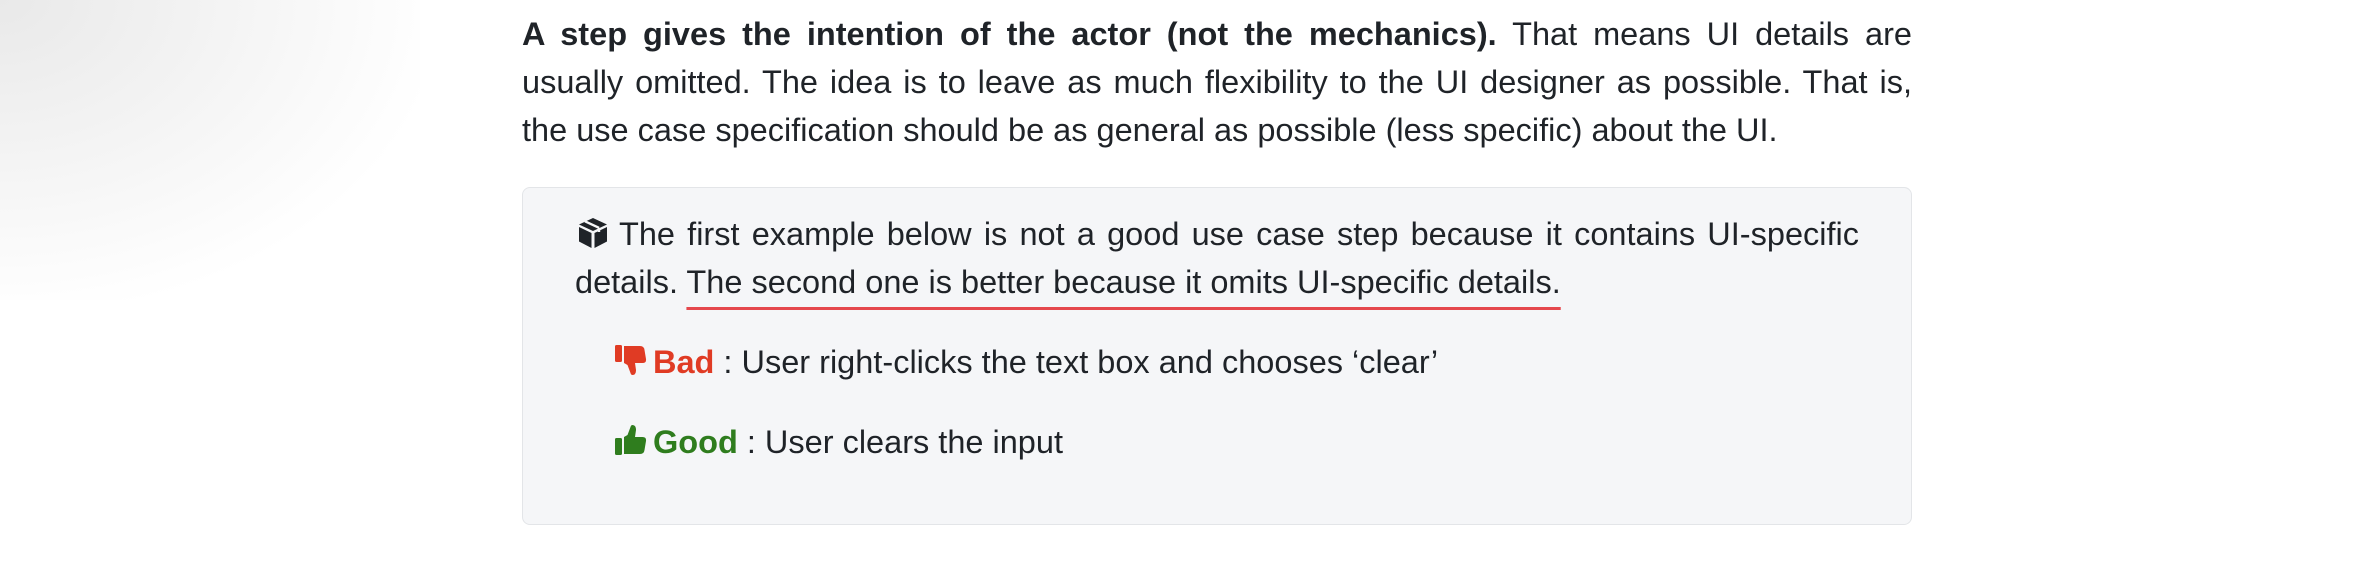  What do you see at coordinates (593, 233) in the screenshot?
I see `box-icon` at bounding box center [593, 233].